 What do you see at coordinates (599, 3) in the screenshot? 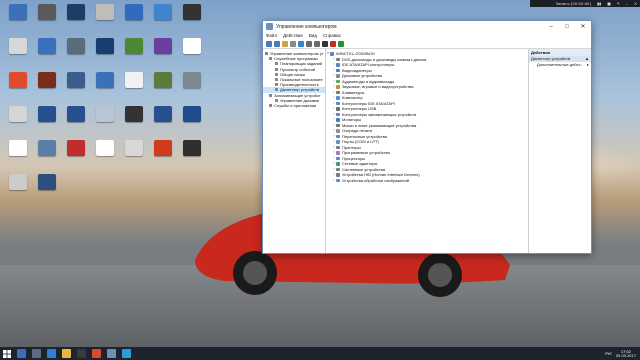
I see `pause-icon: ▮▮` at bounding box center [599, 3].